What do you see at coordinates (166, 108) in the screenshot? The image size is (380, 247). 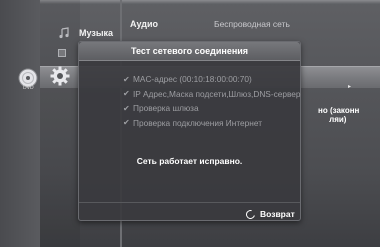 I see `check-label: Проверка шлюза` at bounding box center [166, 108].